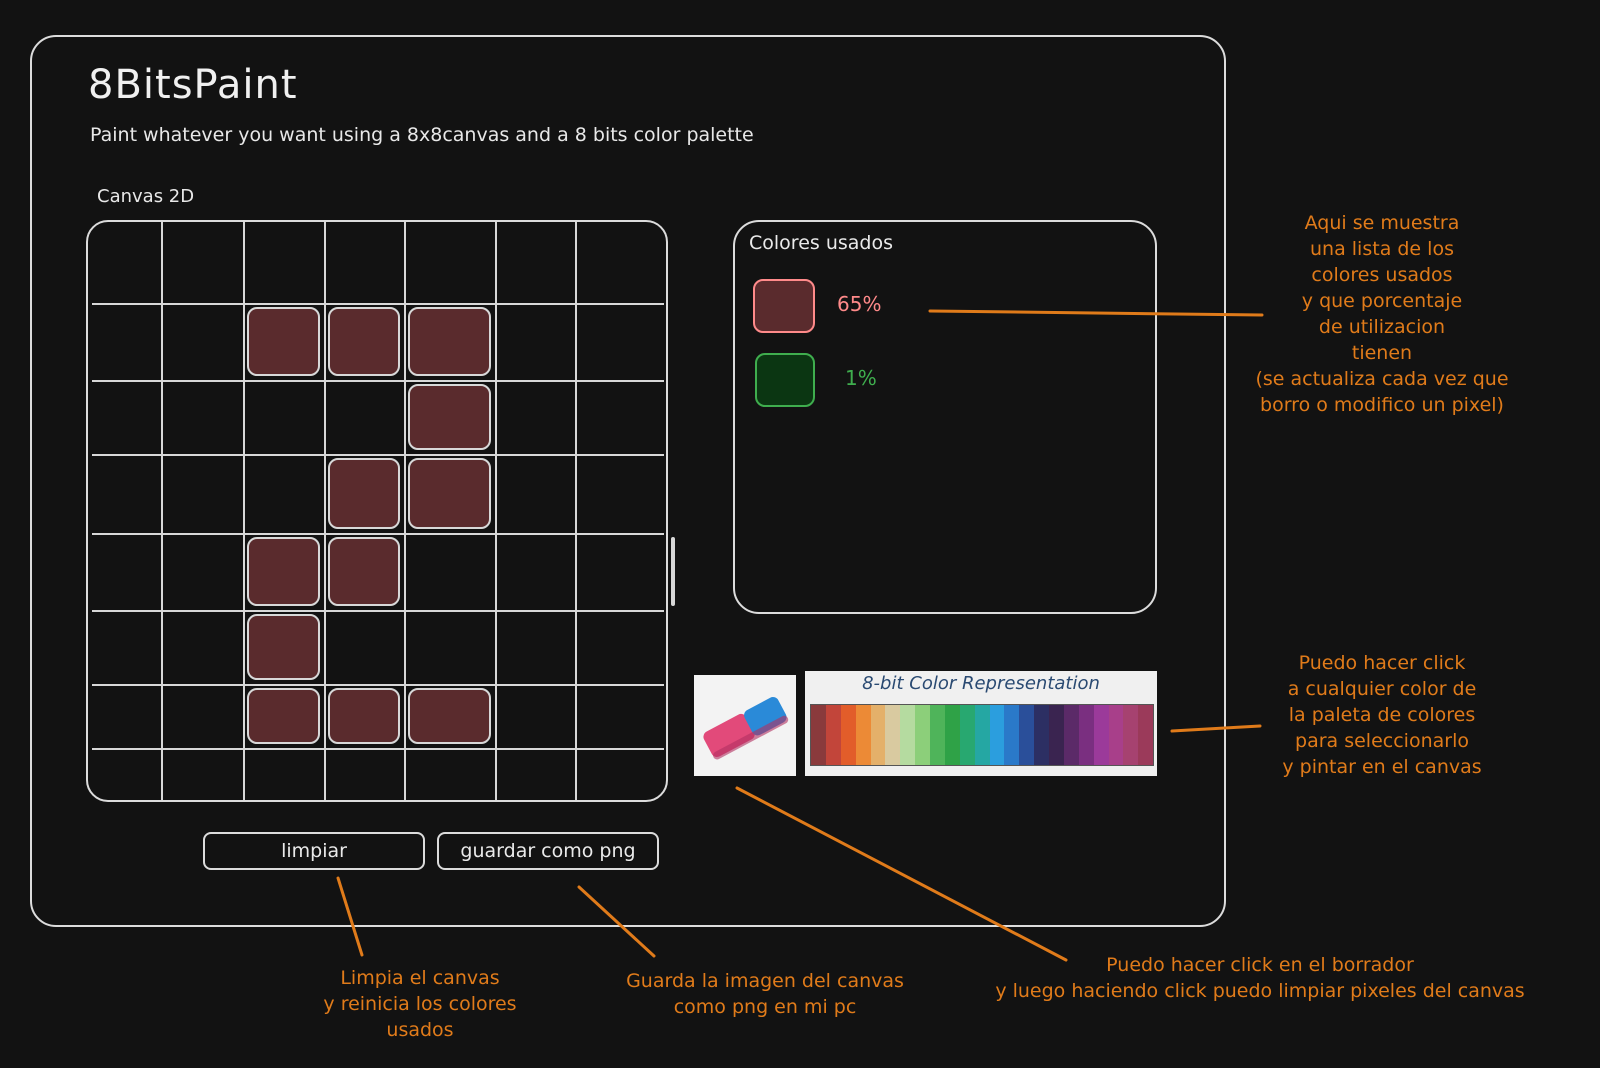 Image resolution: width=1600 pixels, height=1068 pixels. Describe the element at coordinates (1096, 313) in the screenshot. I see `arrow-colors-list` at that location.